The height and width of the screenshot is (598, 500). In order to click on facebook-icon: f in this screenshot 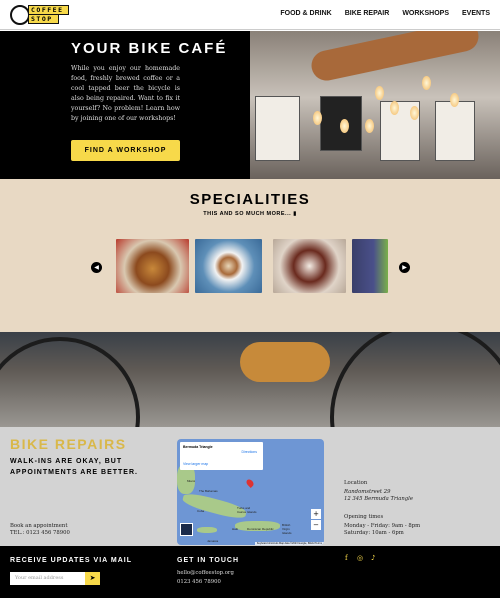, I will do `click(346, 558)`.